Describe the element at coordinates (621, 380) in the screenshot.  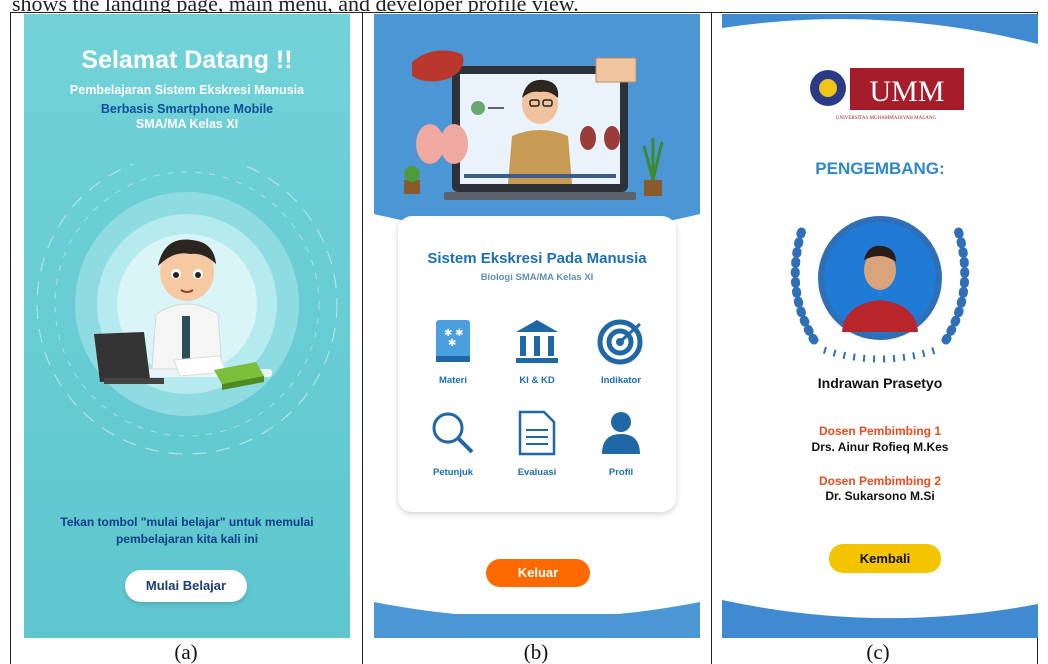
I see `menu-item-label: Indikator` at that location.